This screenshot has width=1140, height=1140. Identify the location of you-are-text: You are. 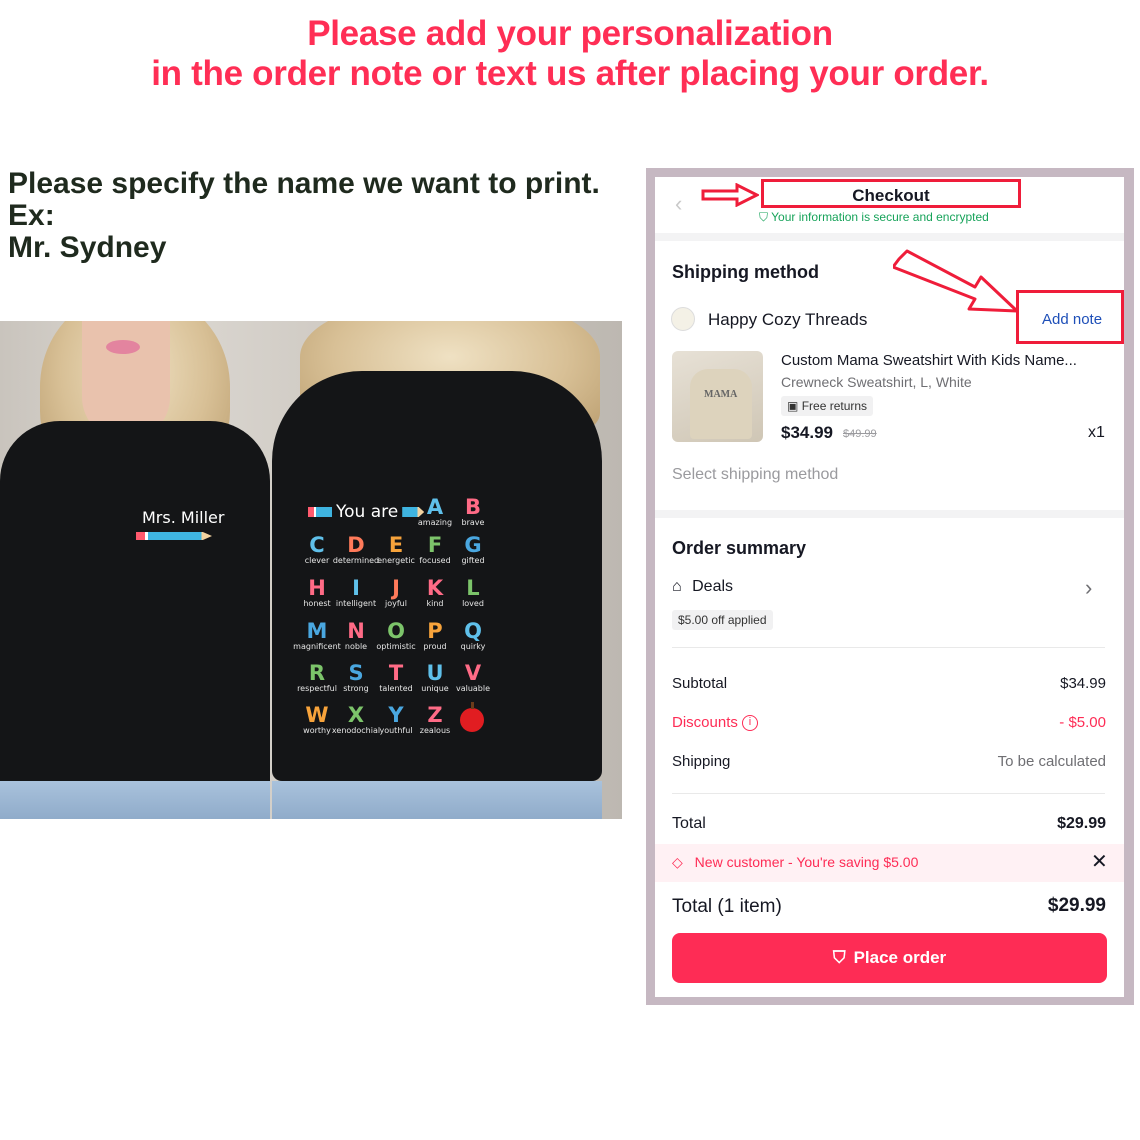
(367, 512).